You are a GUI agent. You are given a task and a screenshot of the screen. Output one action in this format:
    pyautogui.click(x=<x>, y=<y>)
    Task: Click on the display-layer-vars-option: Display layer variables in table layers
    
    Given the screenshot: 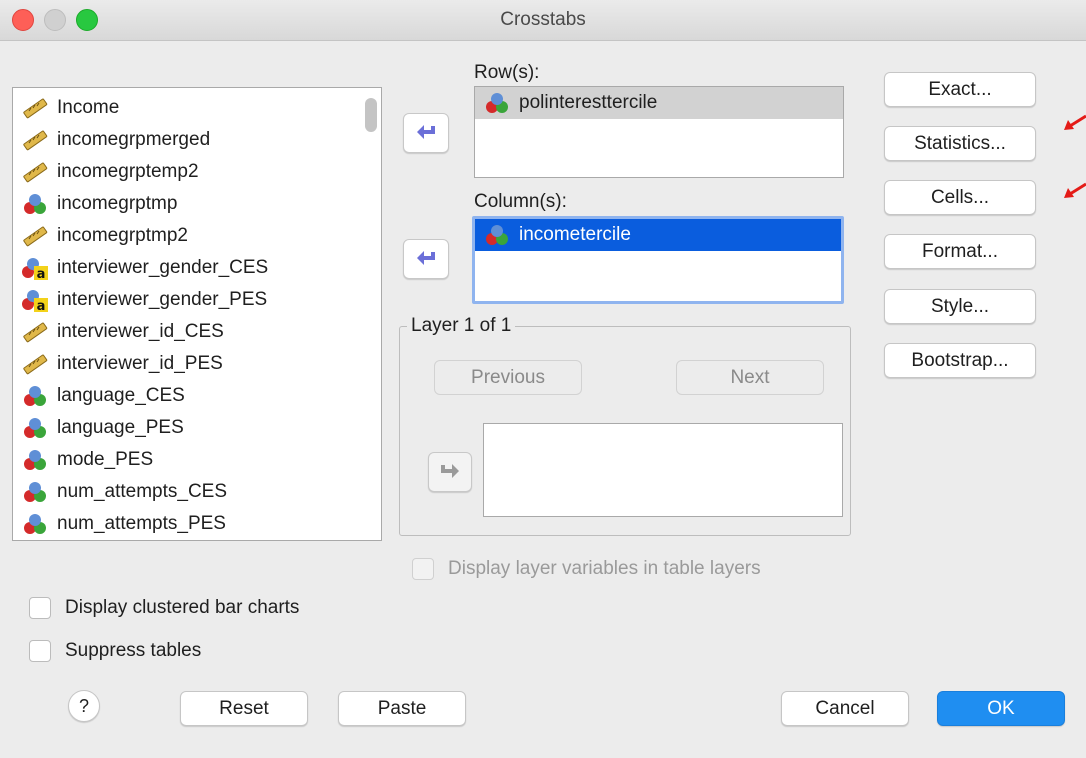 What is the action you would take?
    pyautogui.click(x=586, y=569)
    